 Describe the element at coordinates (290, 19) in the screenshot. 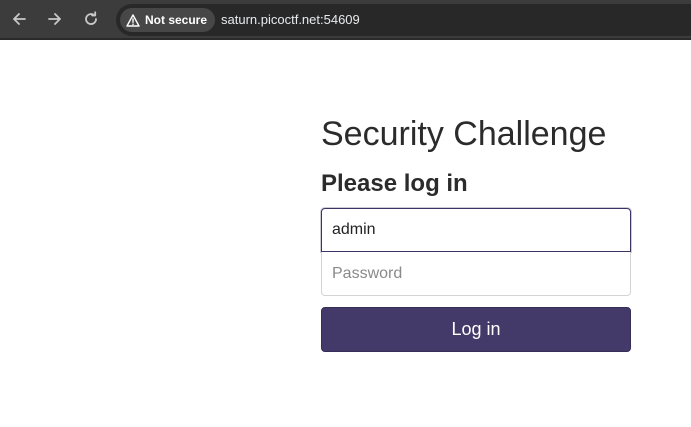

I see `url-text: saturn.picoctf.net:54609` at that location.